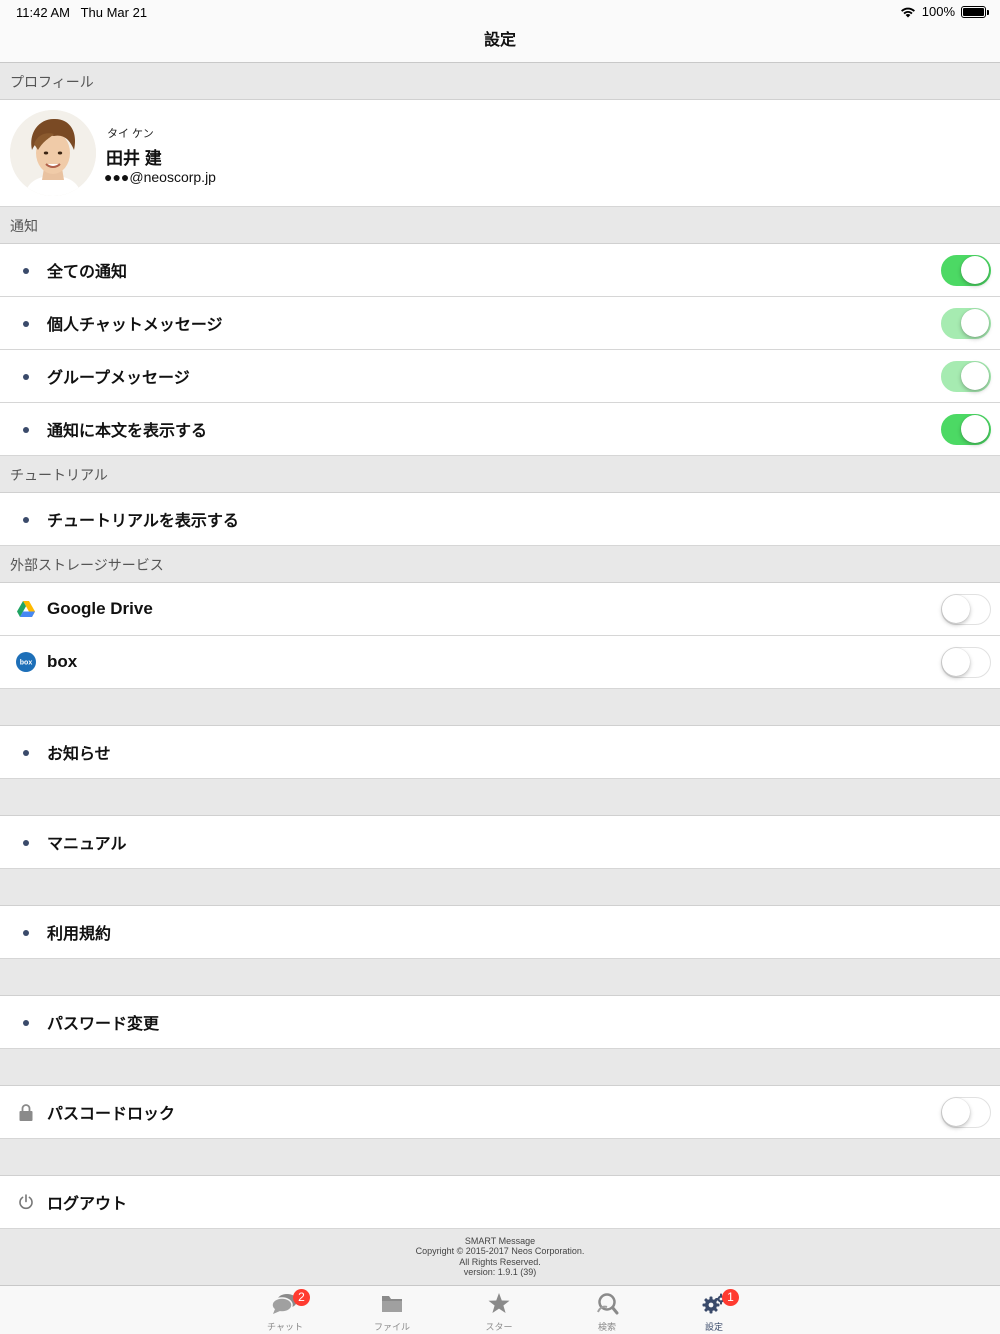 This screenshot has height=1334, width=1000. What do you see at coordinates (127, 431) in the screenshot?
I see `notification-label: 通知に本文を表示する` at bounding box center [127, 431].